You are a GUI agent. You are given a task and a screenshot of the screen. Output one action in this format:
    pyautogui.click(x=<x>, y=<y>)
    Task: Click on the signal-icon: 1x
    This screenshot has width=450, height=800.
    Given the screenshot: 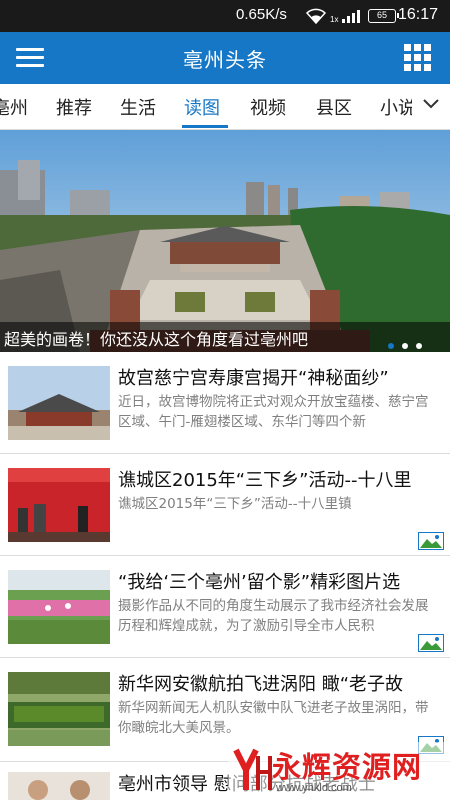 What is the action you would take?
    pyautogui.click(x=345, y=17)
    